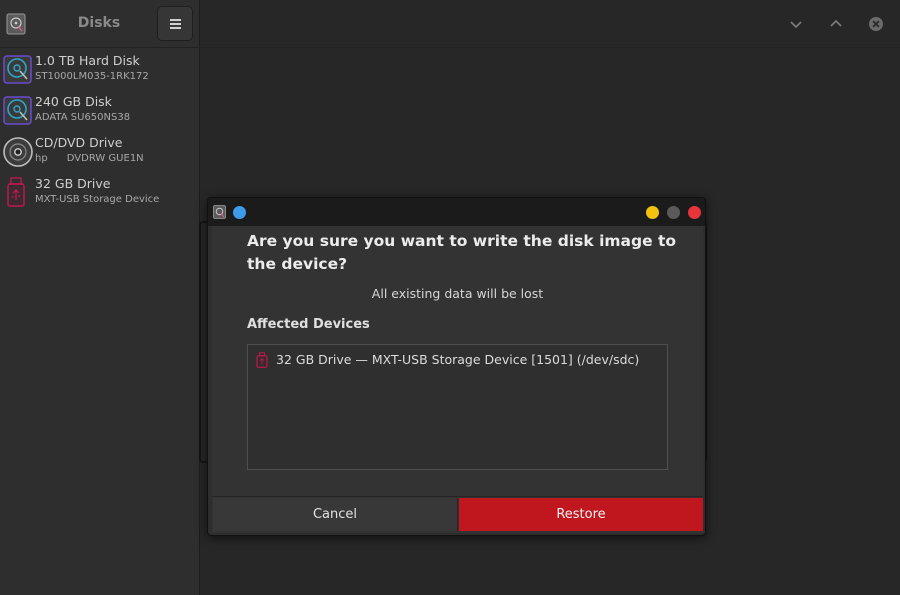 This screenshot has width=900, height=595. I want to click on disk-model: hp DVDRW GUE1N, so click(89, 158).